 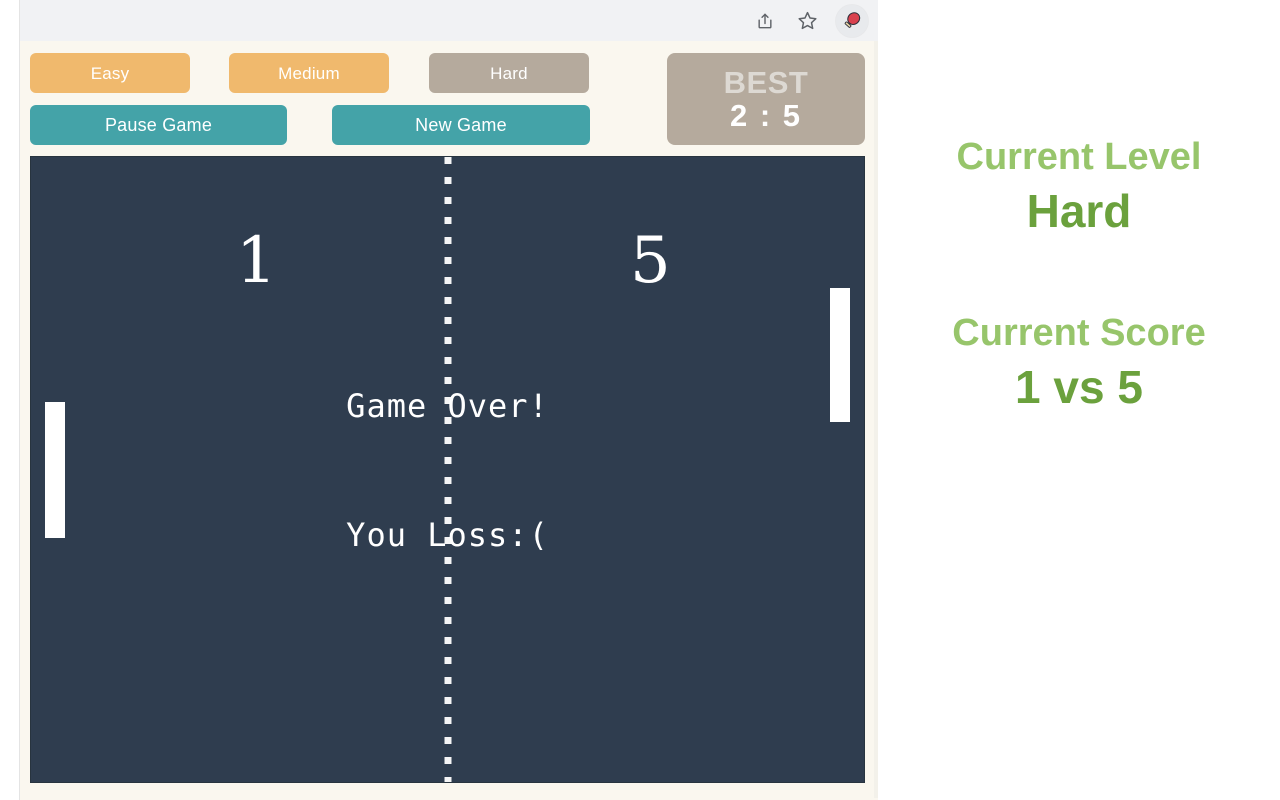 I want to click on best-score-box: BEST 2 : 5, so click(x=766, y=99).